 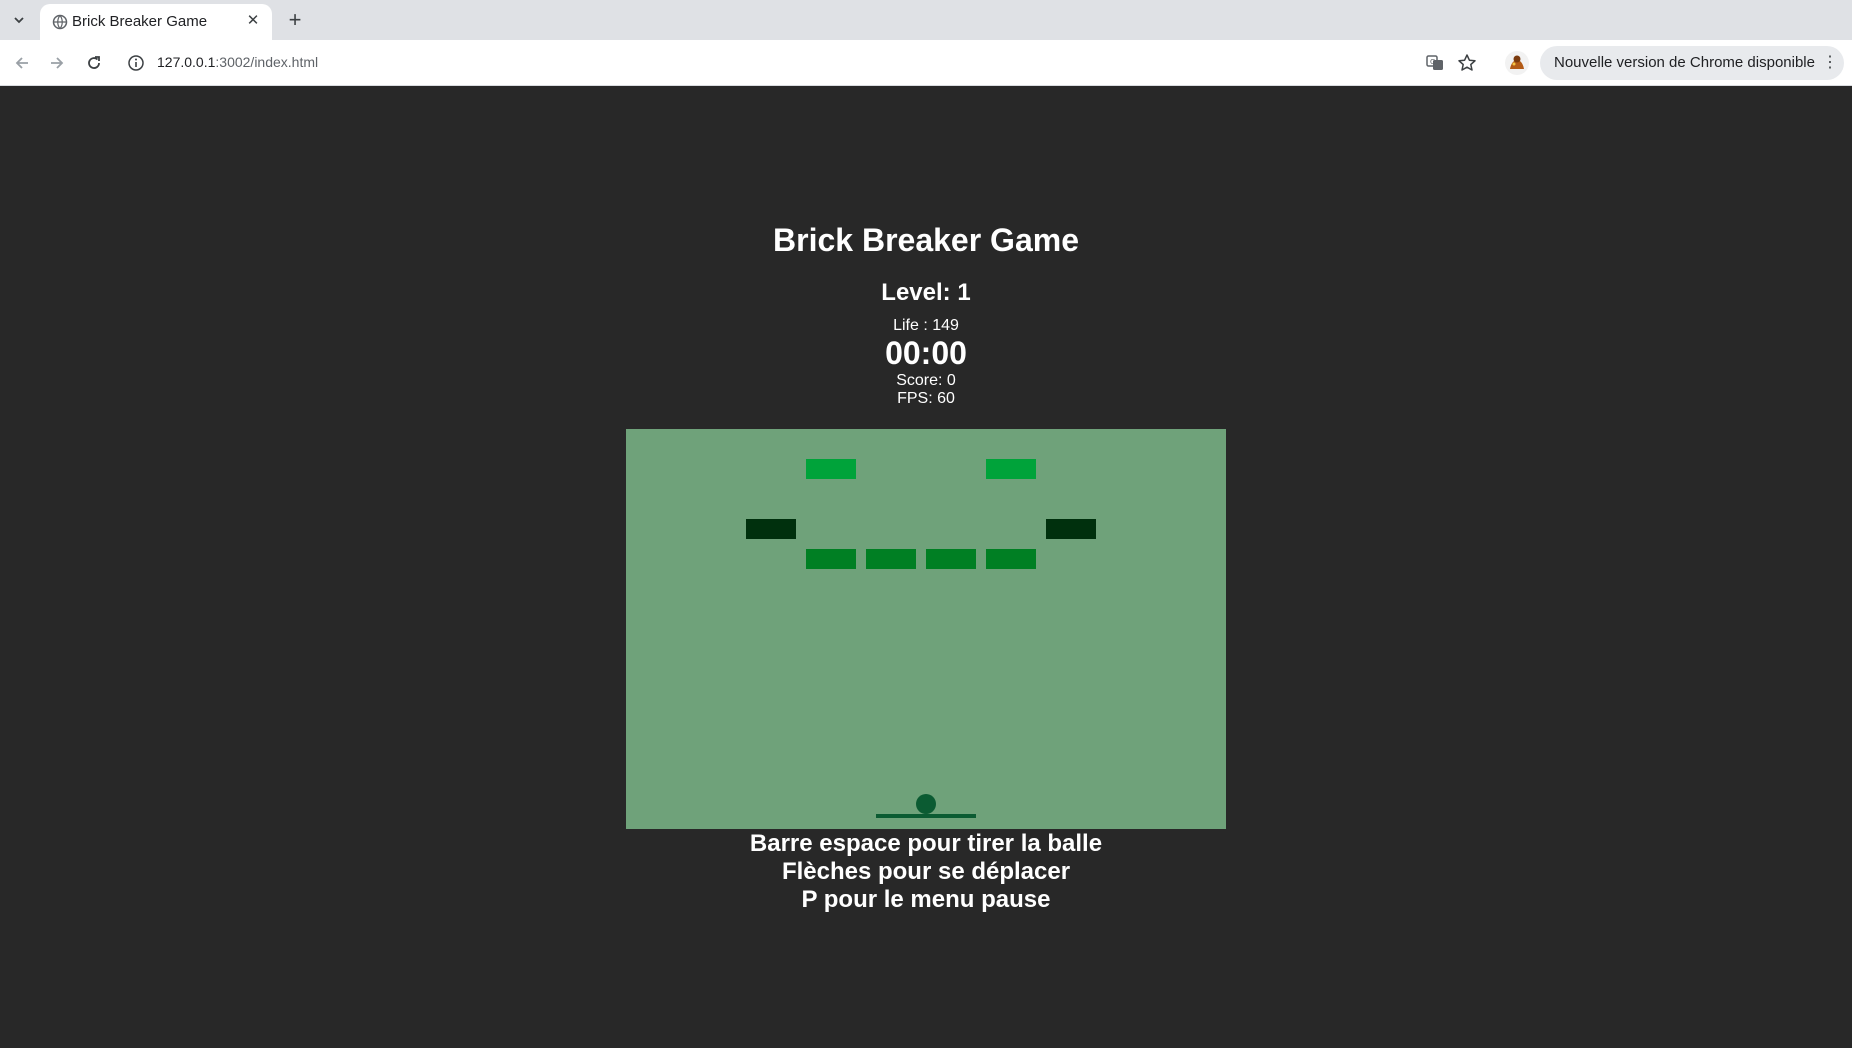 What do you see at coordinates (926, 240) in the screenshot?
I see `game-title: Brick Breaker Game` at bounding box center [926, 240].